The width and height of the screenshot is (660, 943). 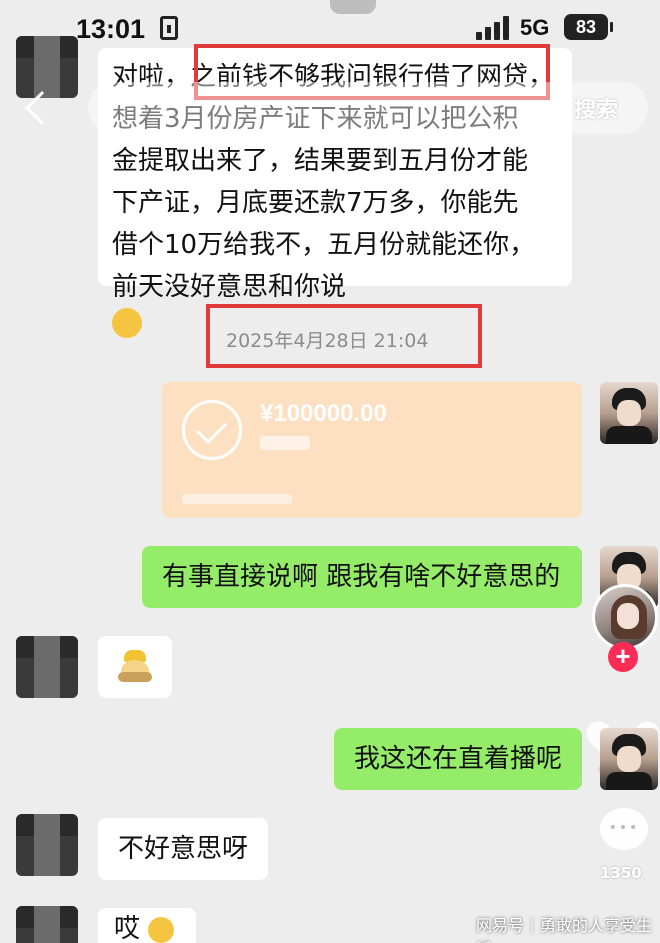 What do you see at coordinates (315, 203) in the screenshot?
I see `message-line: 下产证，月底要还款7万多，你能先` at bounding box center [315, 203].